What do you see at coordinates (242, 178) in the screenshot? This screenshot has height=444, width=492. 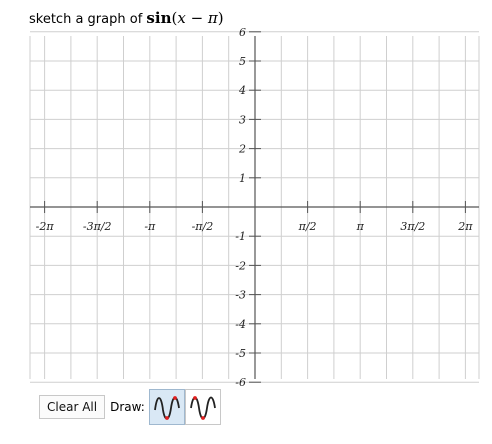 I see `y-tick-label: 1` at bounding box center [242, 178].